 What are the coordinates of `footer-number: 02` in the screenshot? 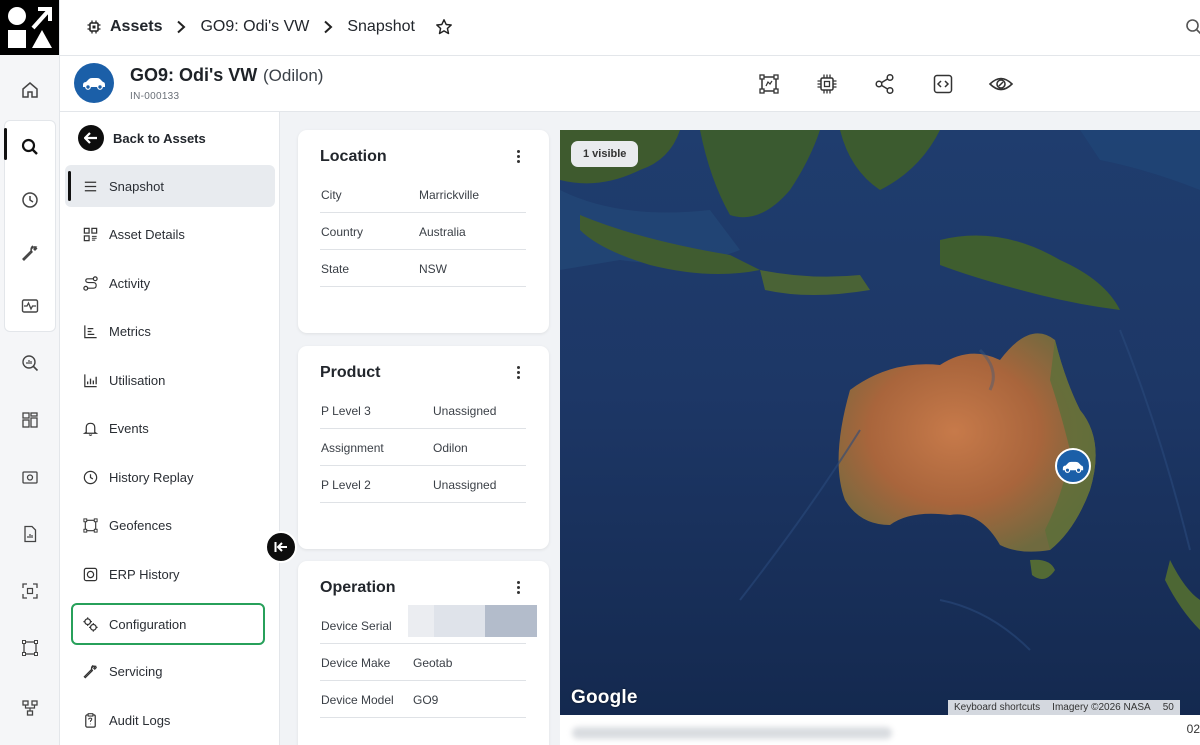 It's located at (1193, 729).